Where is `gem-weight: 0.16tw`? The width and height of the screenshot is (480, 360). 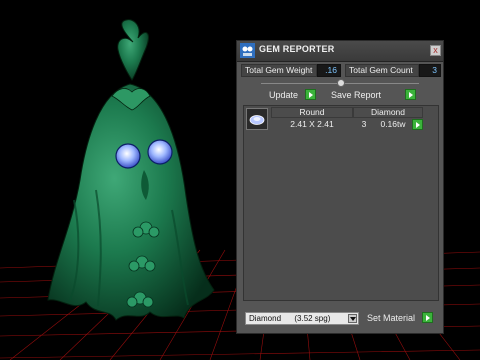 gem-weight: 0.16tw is located at coordinates (393, 124).